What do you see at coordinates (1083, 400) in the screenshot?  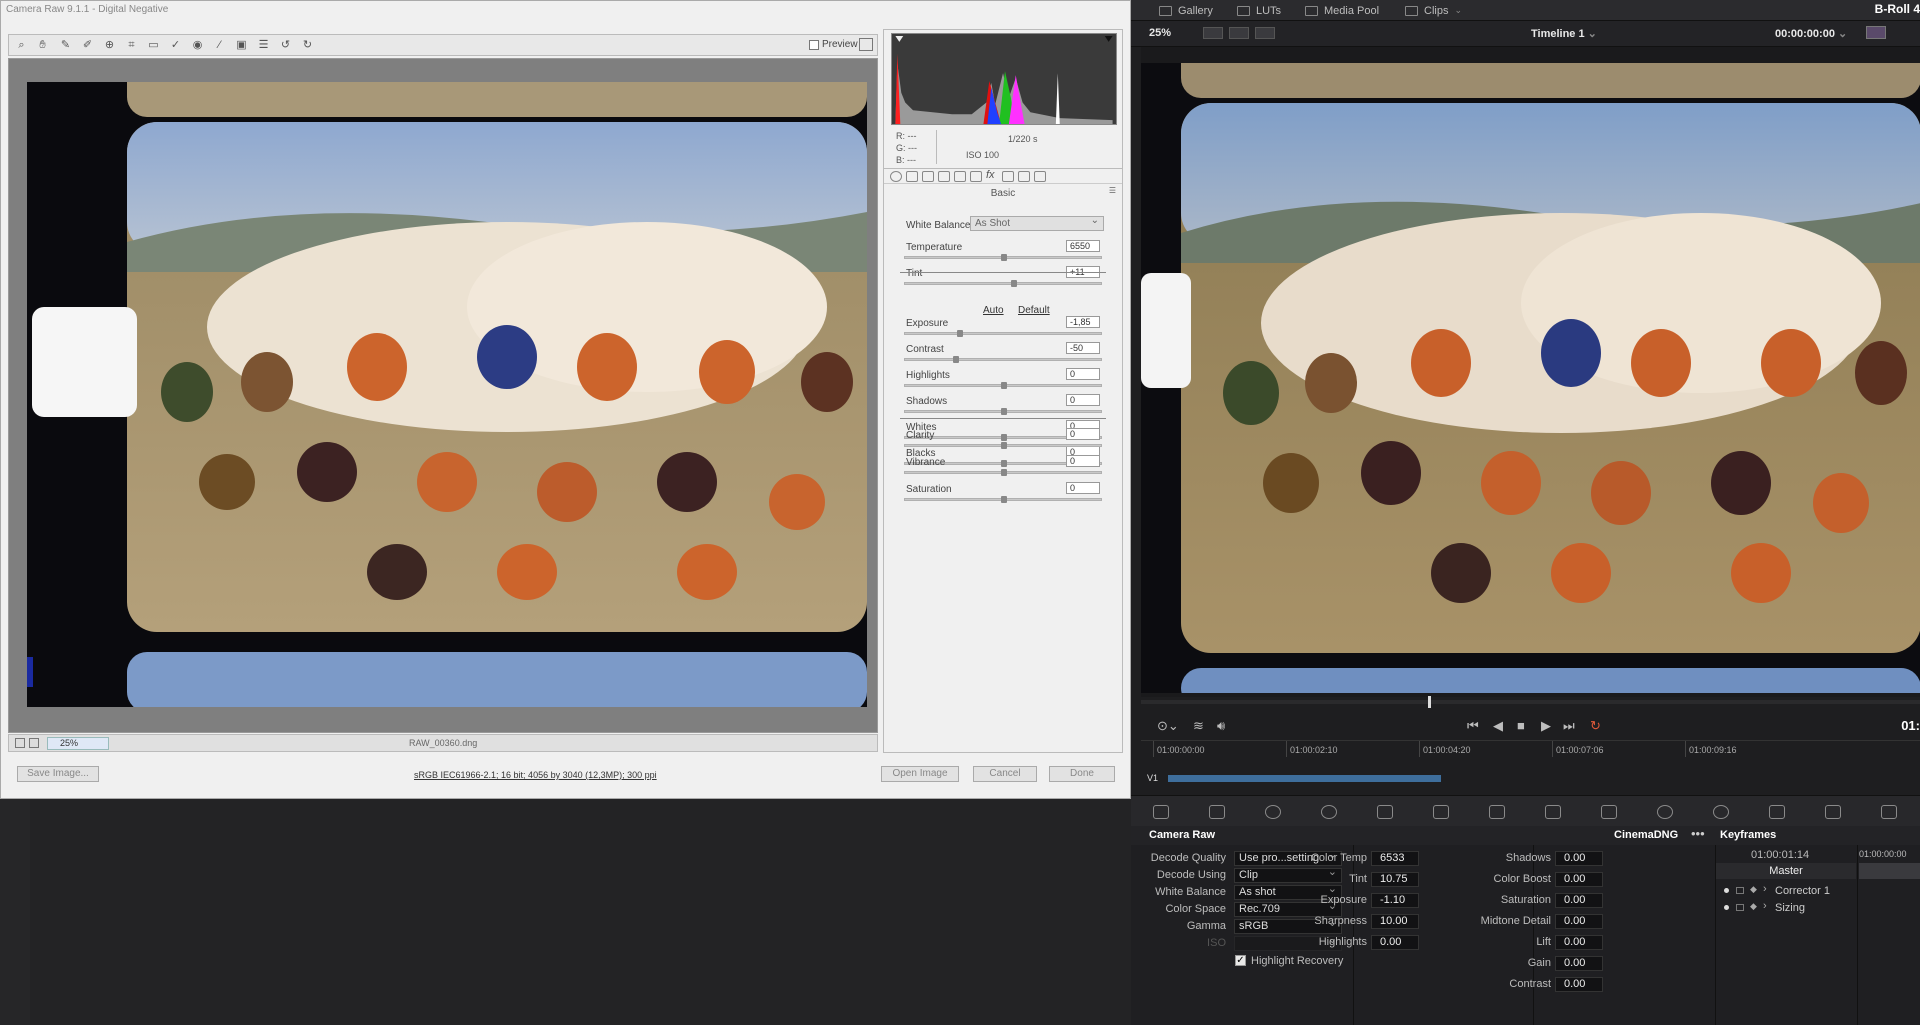 I see `shadows-value-input: 0` at bounding box center [1083, 400].